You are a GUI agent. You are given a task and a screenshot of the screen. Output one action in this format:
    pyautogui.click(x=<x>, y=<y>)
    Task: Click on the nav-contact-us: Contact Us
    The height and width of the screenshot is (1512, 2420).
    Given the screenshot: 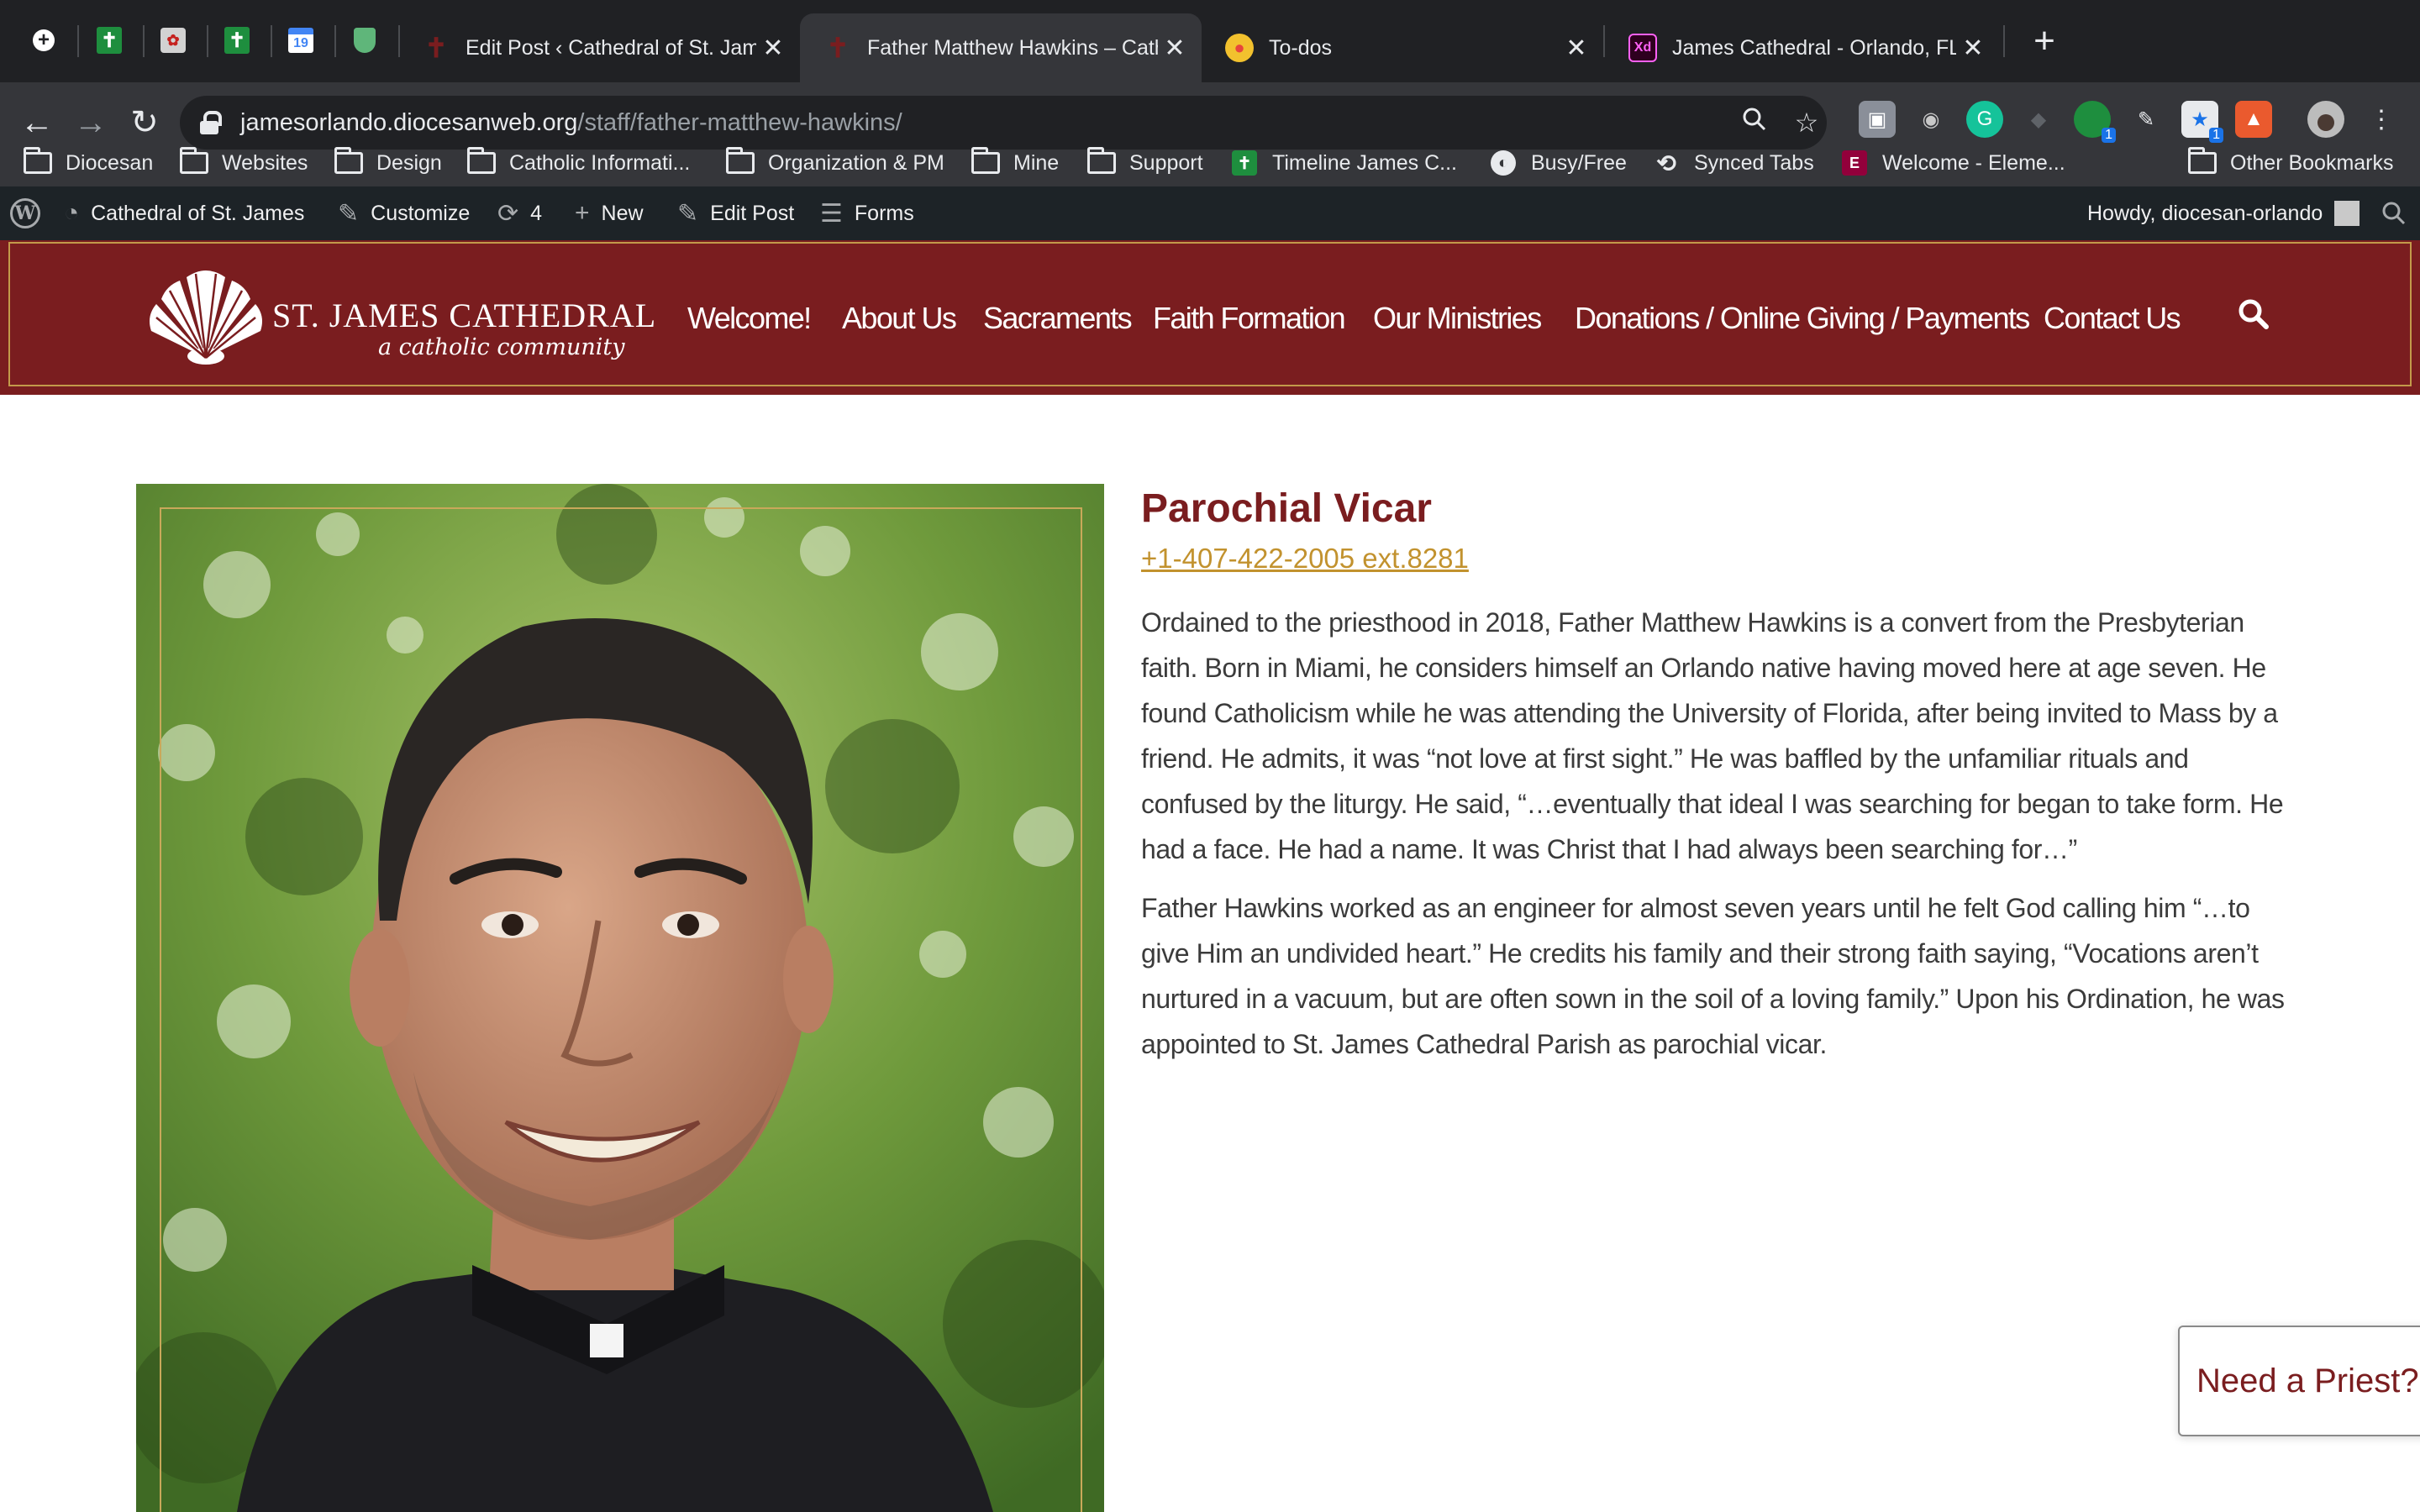 What is the action you would take?
    pyautogui.click(x=2112, y=318)
    